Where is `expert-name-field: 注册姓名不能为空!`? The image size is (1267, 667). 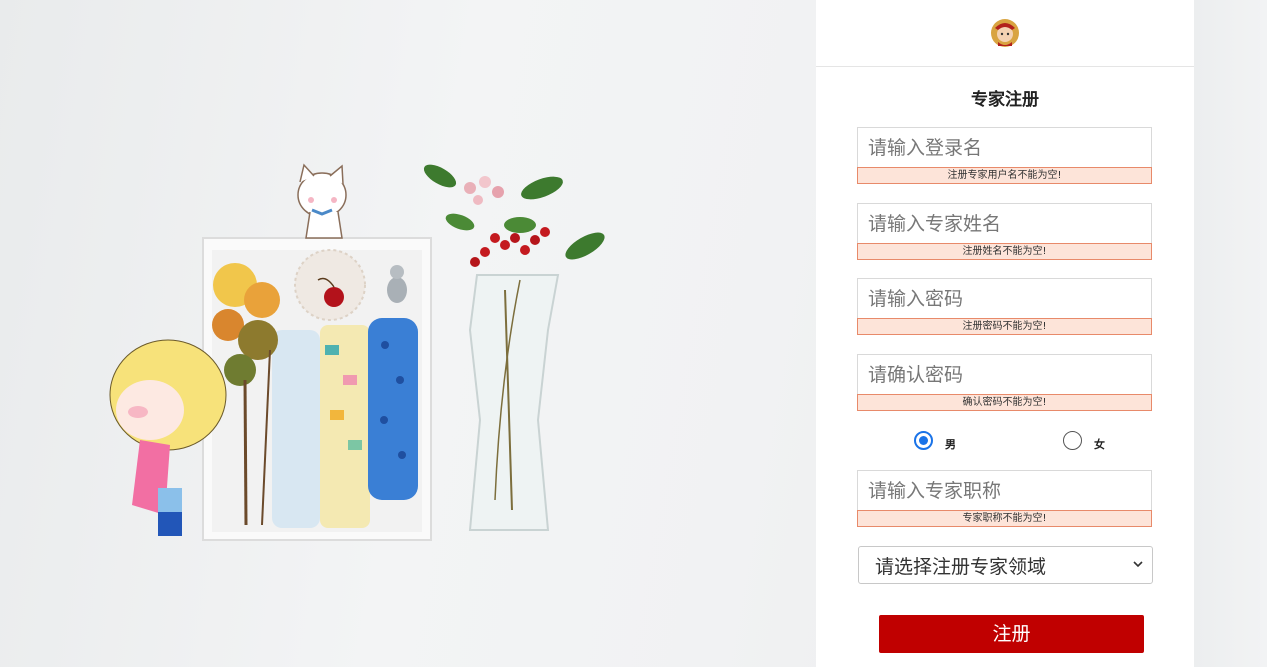
expert-name-field: 注册姓名不能为空! is located at coordinates (1004, 231).